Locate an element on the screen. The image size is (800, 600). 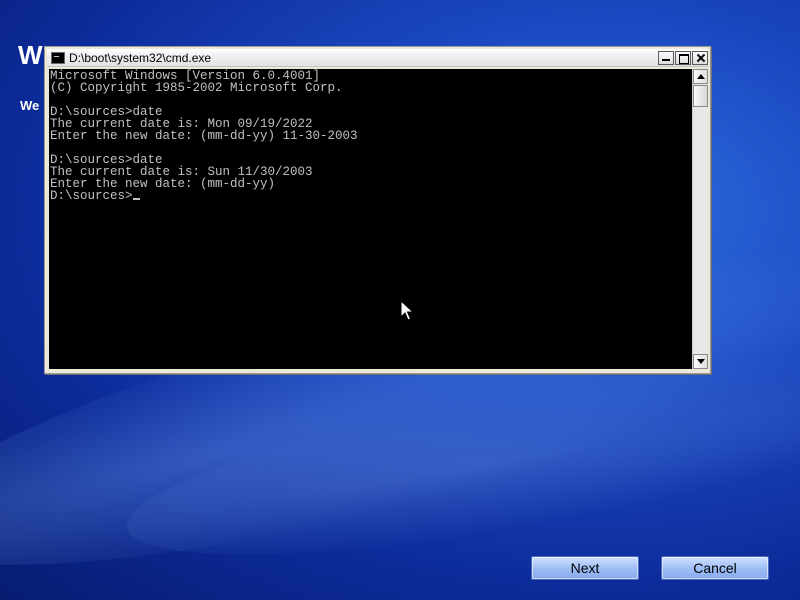
console-line: Enter the new date: (mm-dd-yy) is located at coordinates (163, 184).